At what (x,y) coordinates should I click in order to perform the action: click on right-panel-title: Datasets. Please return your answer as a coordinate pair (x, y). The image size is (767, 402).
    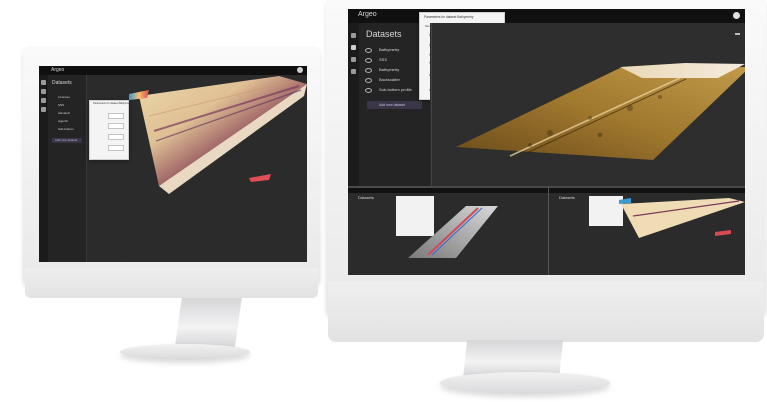
    Looking at the image, I should click on (384, 34).